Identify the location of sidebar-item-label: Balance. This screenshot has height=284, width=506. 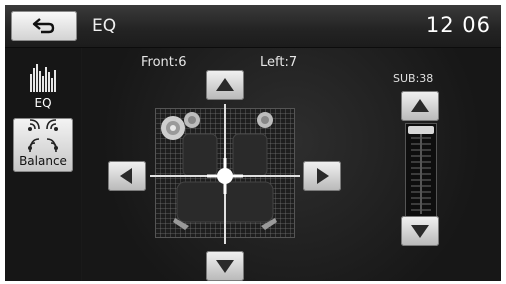
(43, 161).